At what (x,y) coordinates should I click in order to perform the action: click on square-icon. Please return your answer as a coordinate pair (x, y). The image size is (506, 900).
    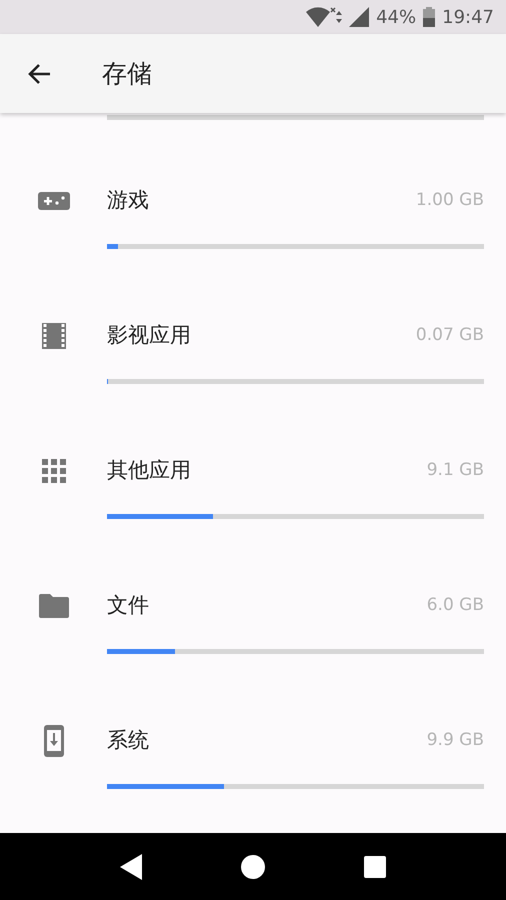
    Looking at the image, I should click on (375, 867).